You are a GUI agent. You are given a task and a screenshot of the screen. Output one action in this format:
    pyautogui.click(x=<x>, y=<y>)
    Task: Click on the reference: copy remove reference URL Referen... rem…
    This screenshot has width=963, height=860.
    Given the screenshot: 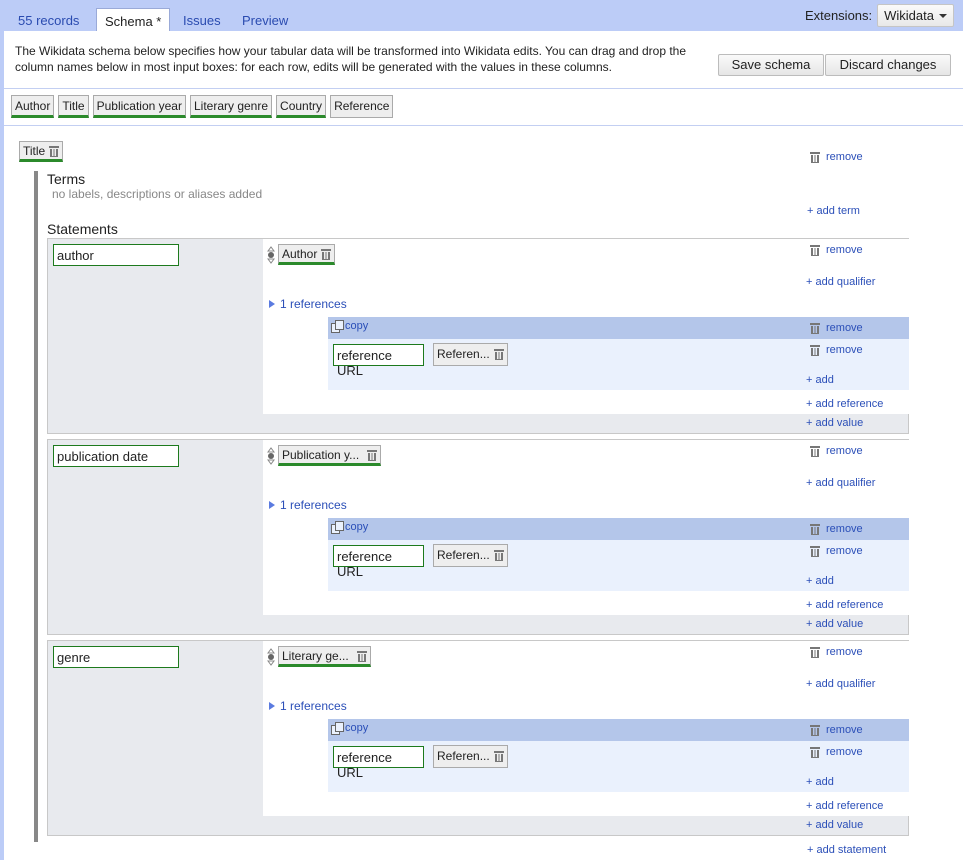 What is the action you would take?
    pyautogui.click(x=618, y=353)
    